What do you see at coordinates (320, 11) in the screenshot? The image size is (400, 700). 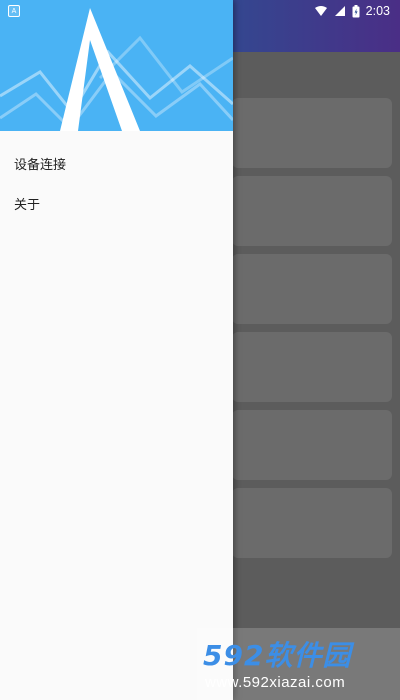 I see `wifi-icon` at bounding box center [320, 11].